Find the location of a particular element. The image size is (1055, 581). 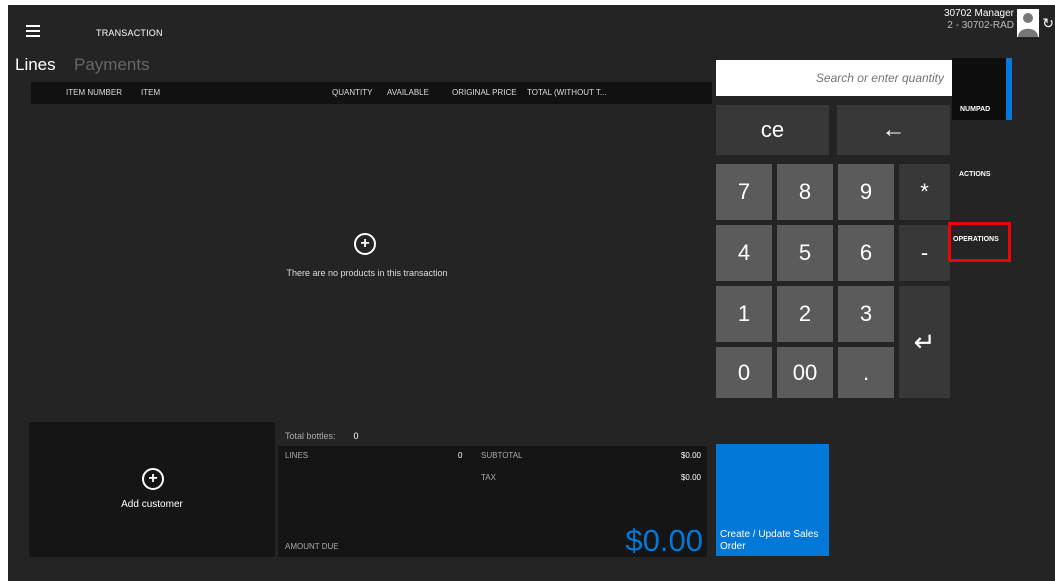

subtotal-label: SUBTOTAL is located at coordinates (502, 455).